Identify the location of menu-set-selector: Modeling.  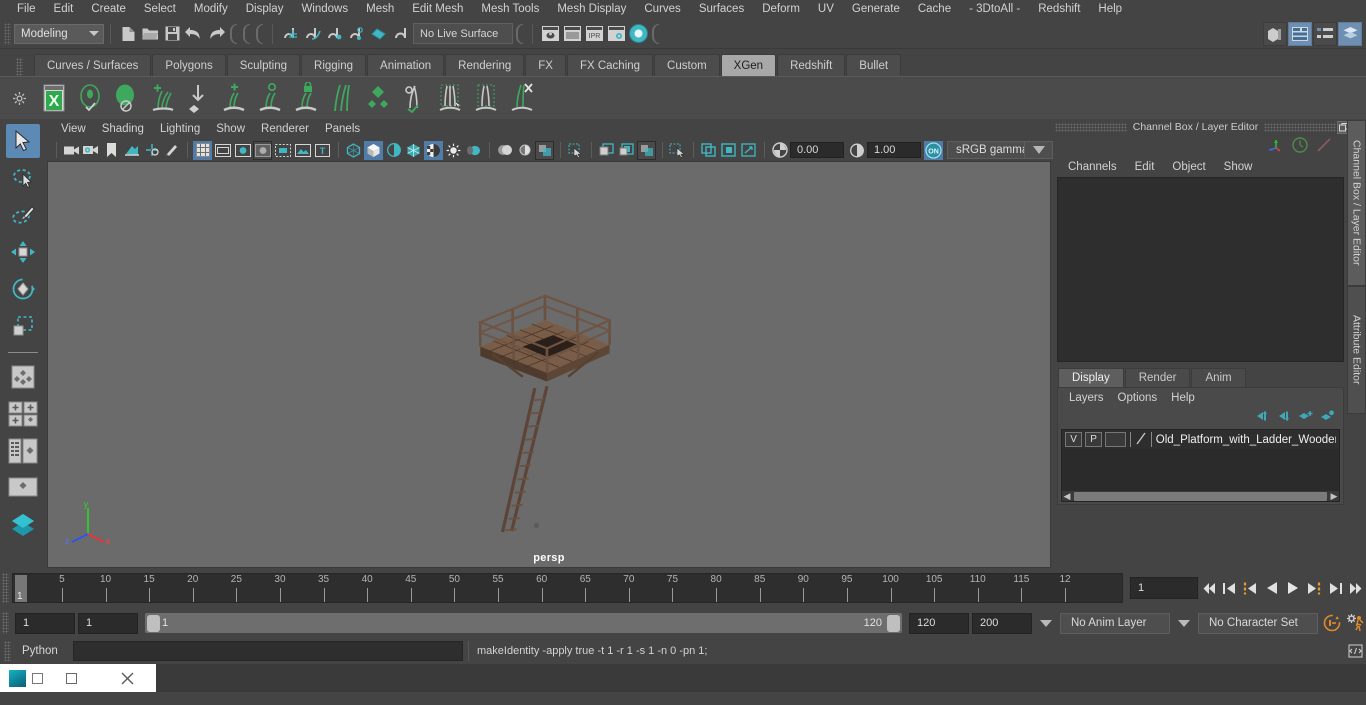
(59, 33).